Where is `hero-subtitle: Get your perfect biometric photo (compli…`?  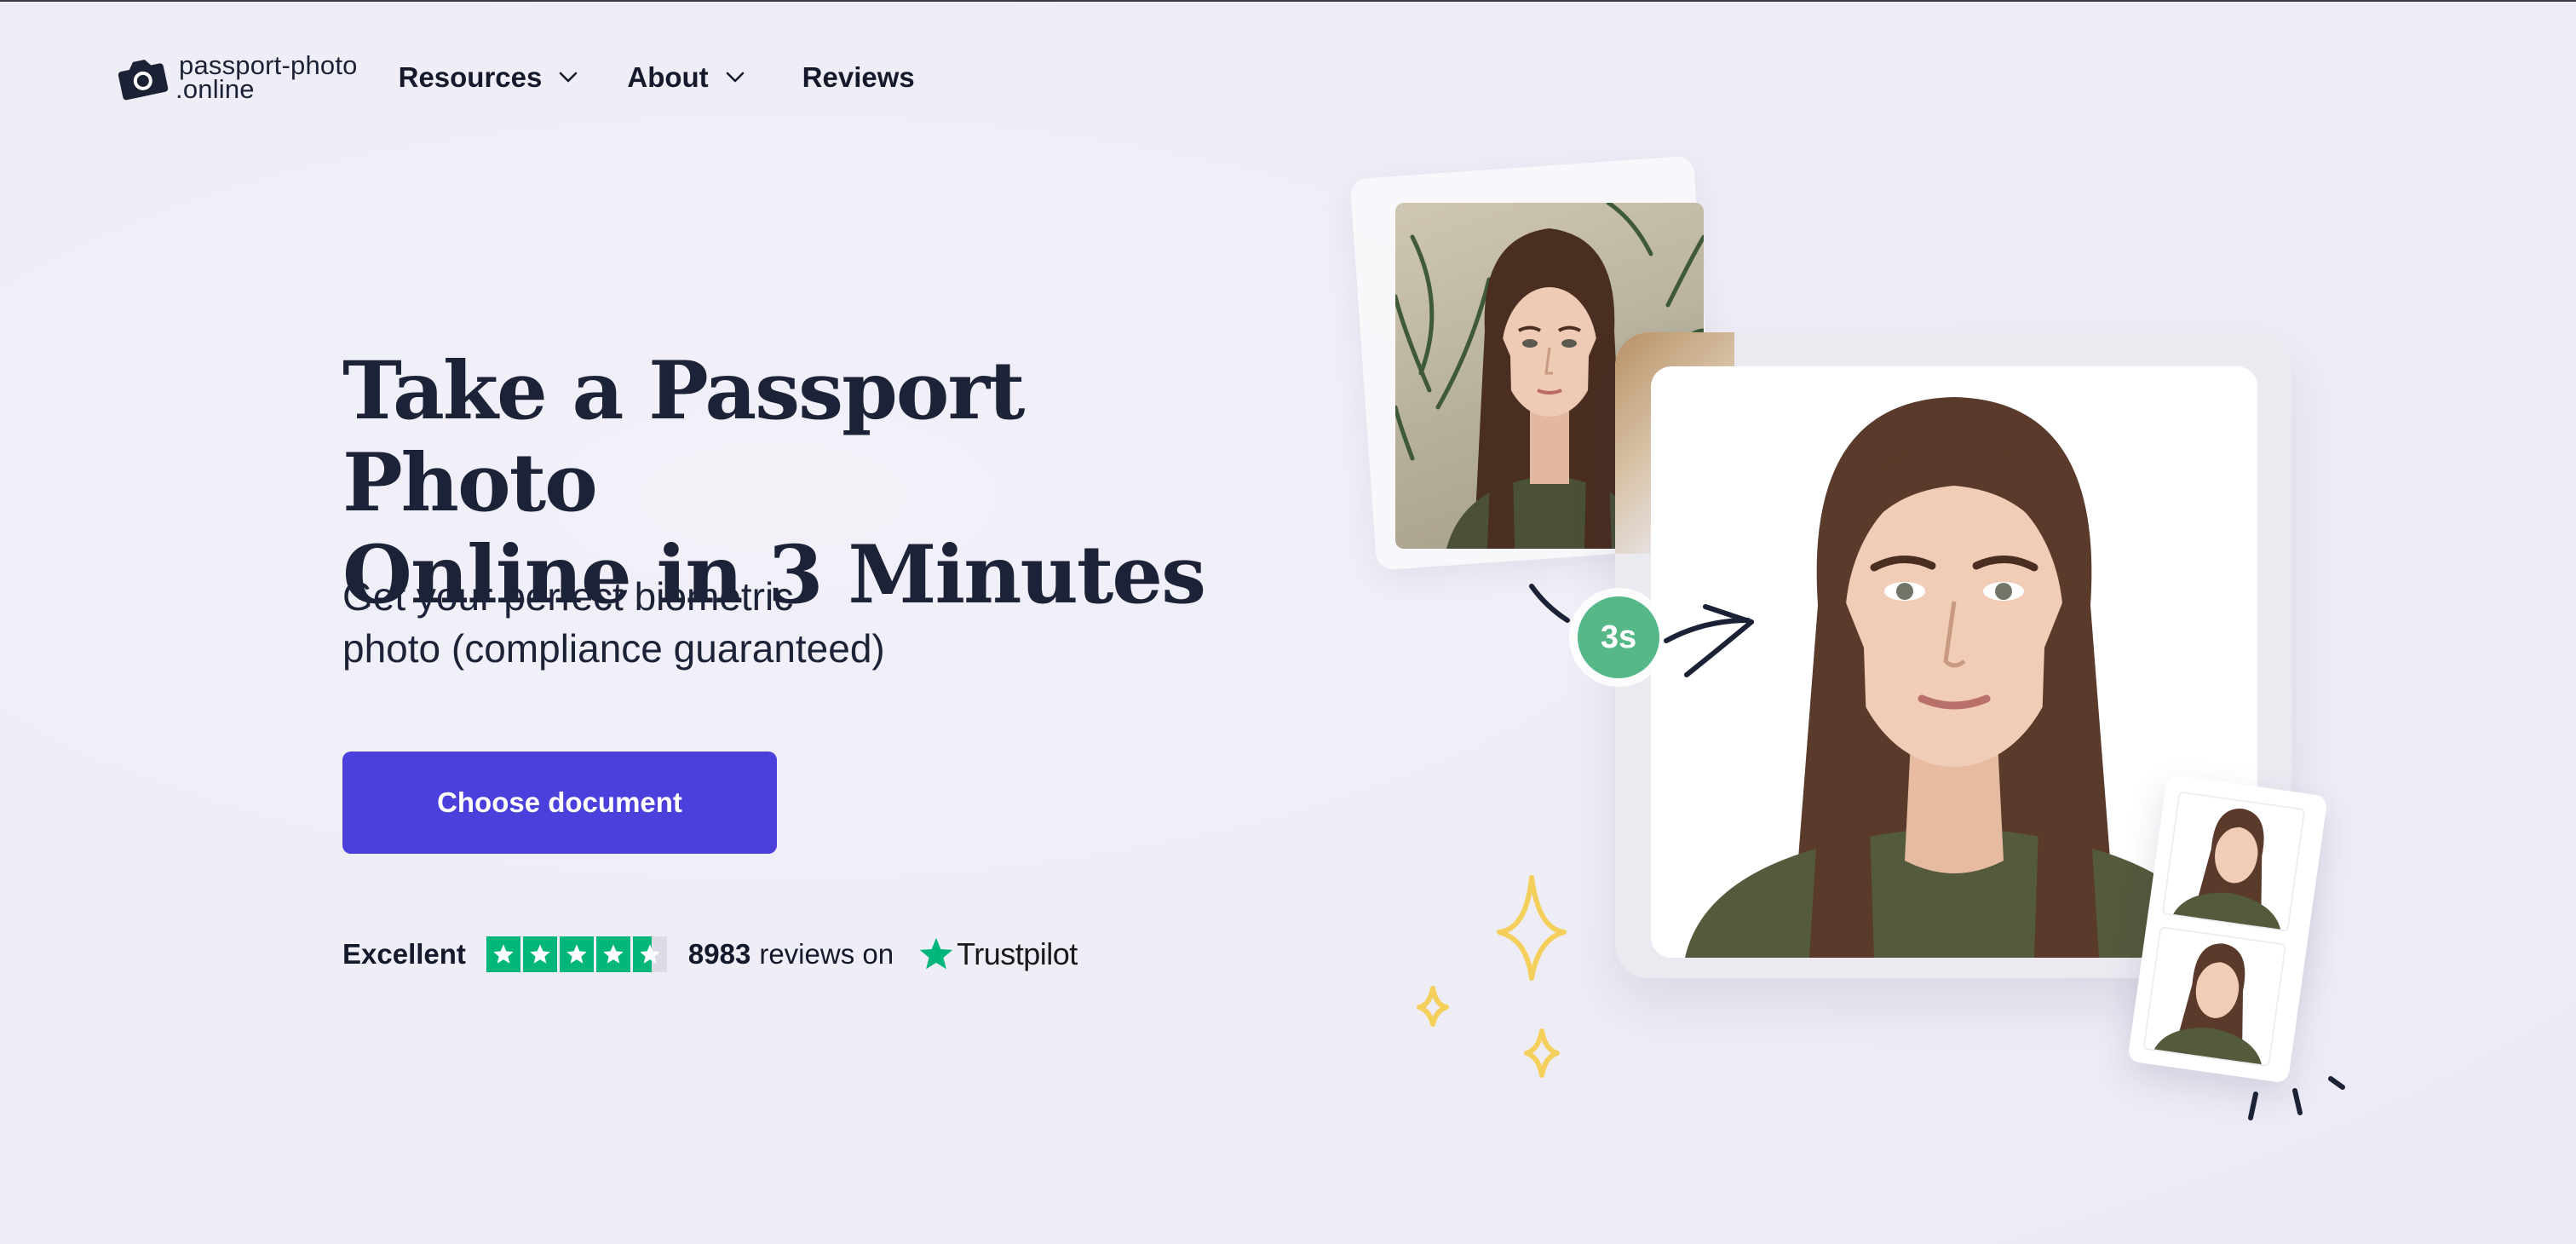 hero-subtitle: Get your perfect biometric photo (compli… is located at coordinates (726, 623).